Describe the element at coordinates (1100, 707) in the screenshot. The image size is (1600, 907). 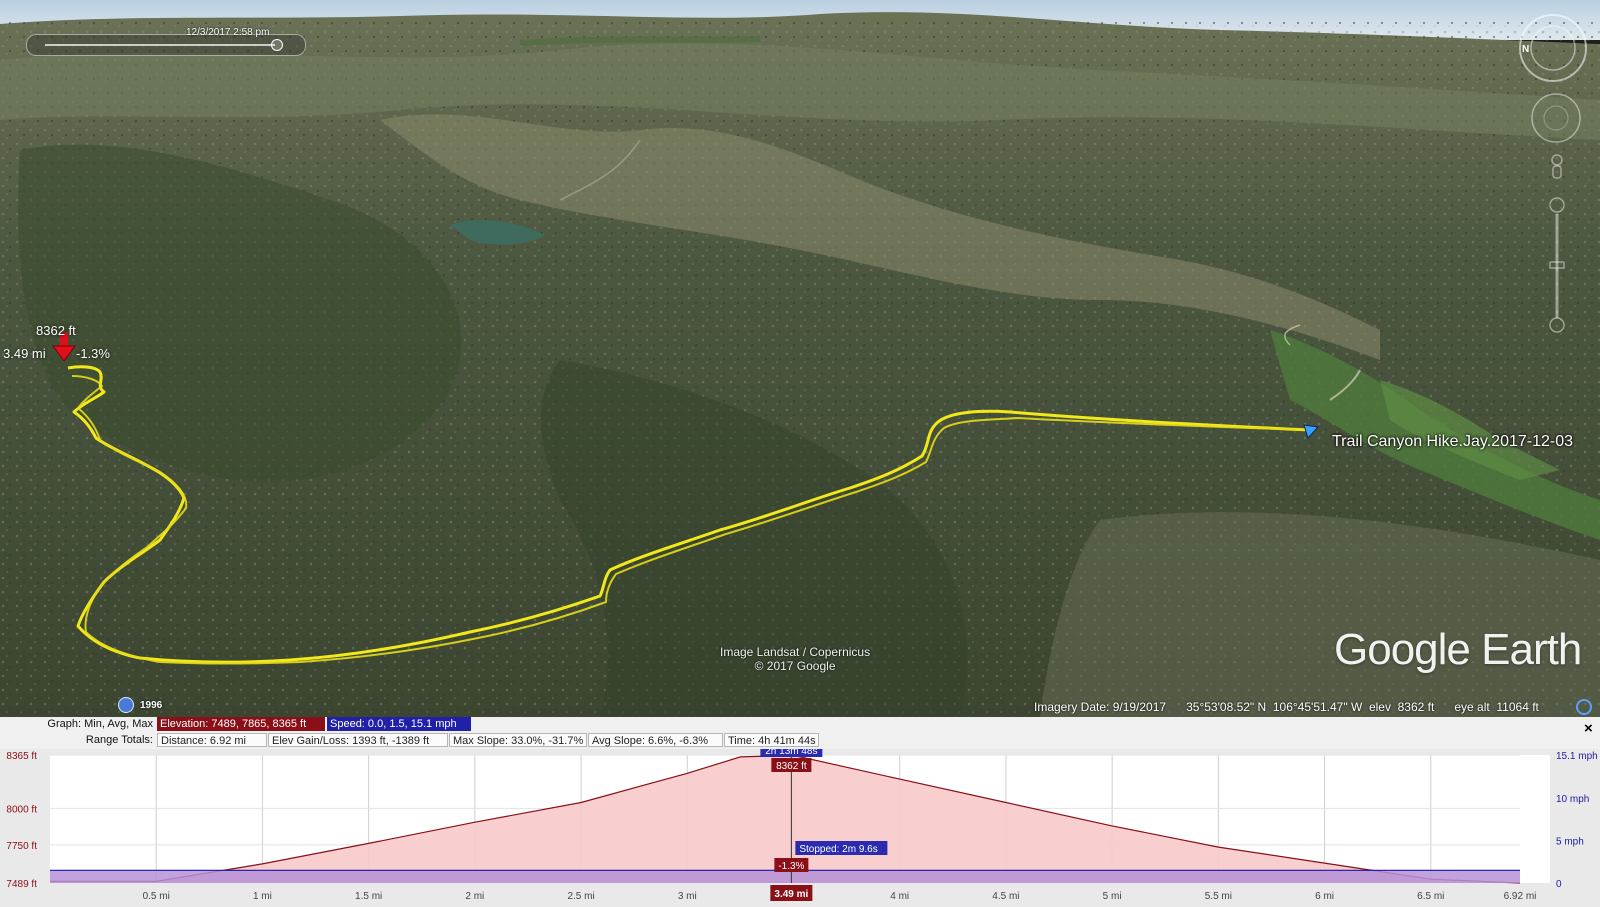
I see `imagery-date: Imagery Date: 9/19/2017` at that location.